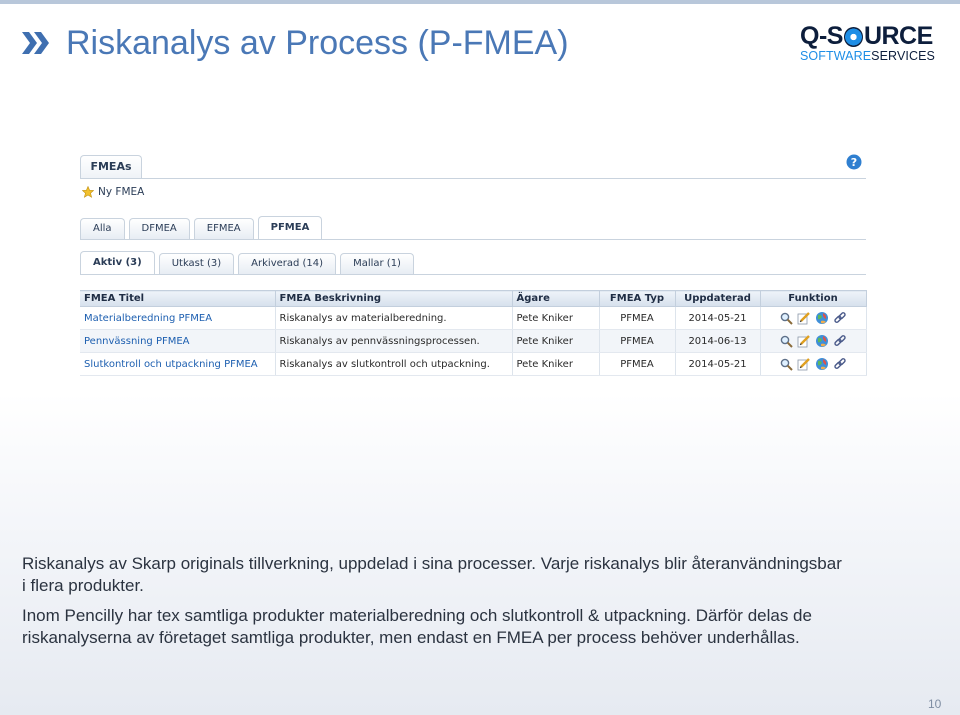 This screenshot has width=960, height=715. Describe the element at coordinates (178, 364) in the screenshot. I see `cell-title: Slutkontroll och utpackning PFMEA` at that location.